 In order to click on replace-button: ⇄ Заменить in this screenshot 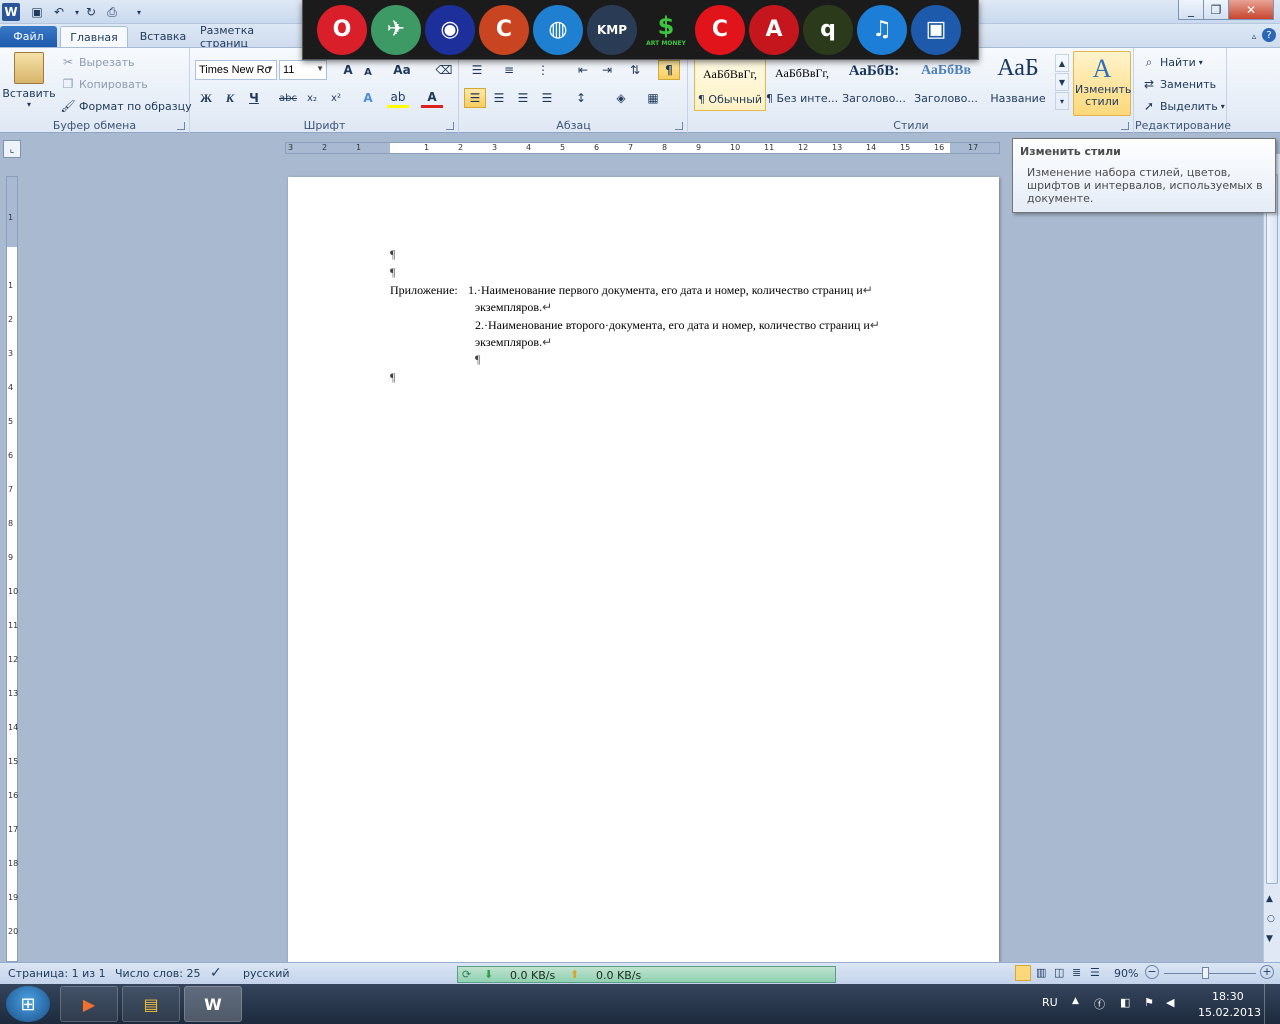, I will do `click(1178, 84)`.